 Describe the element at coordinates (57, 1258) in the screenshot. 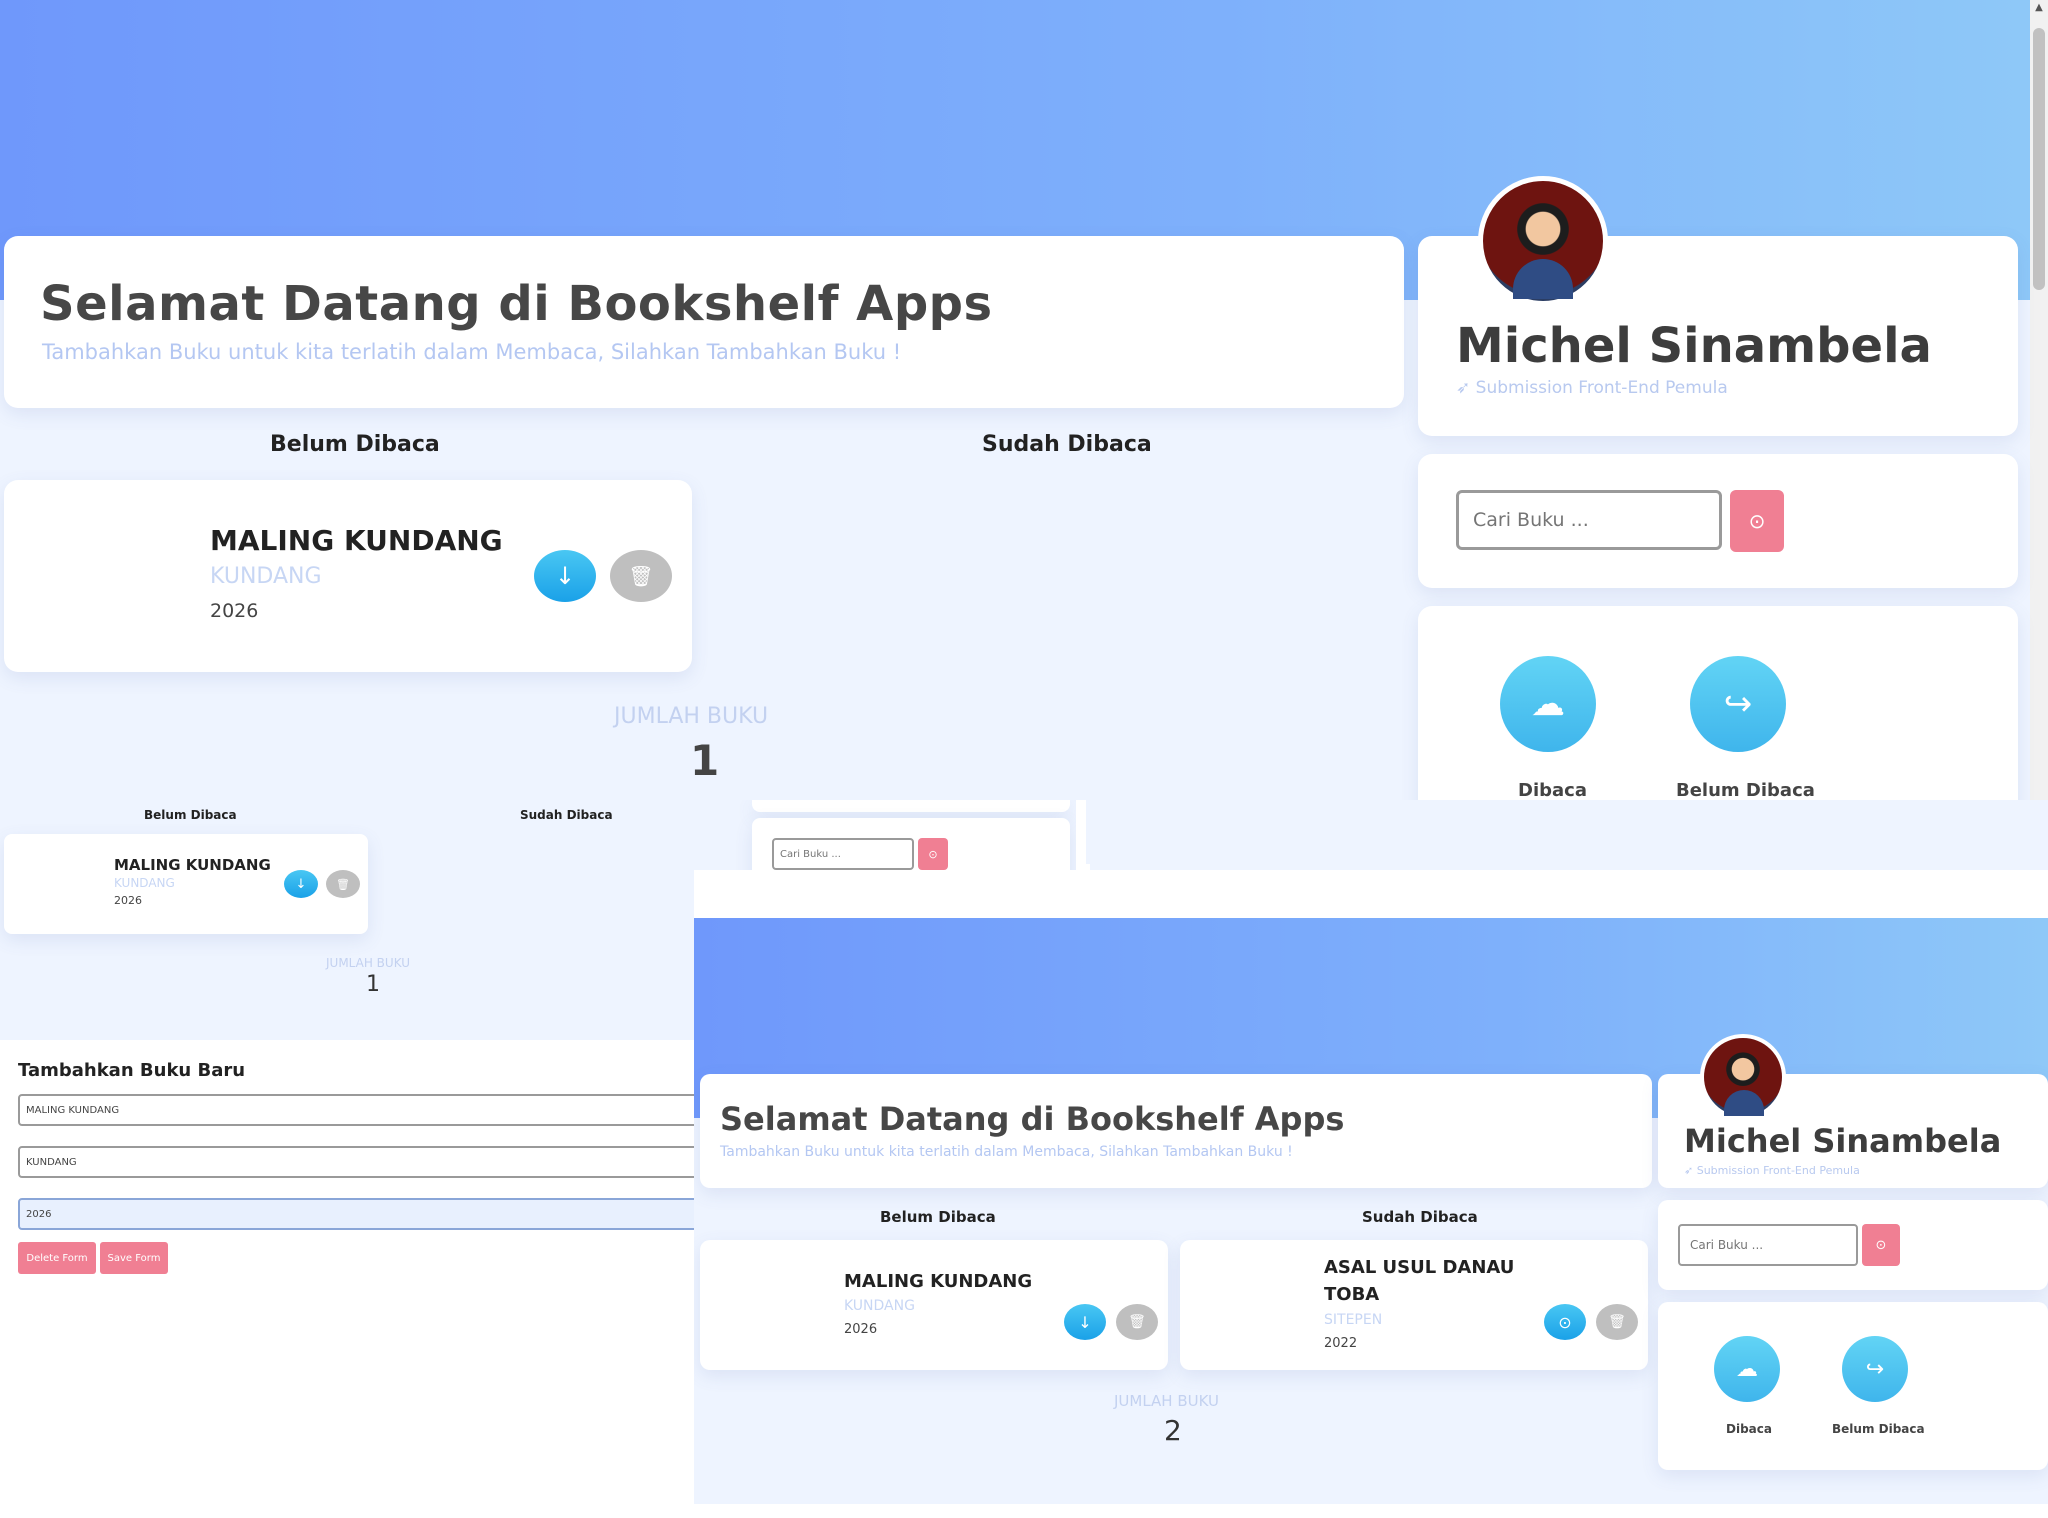

I see `delete-form-button: Delete Form` at that location.